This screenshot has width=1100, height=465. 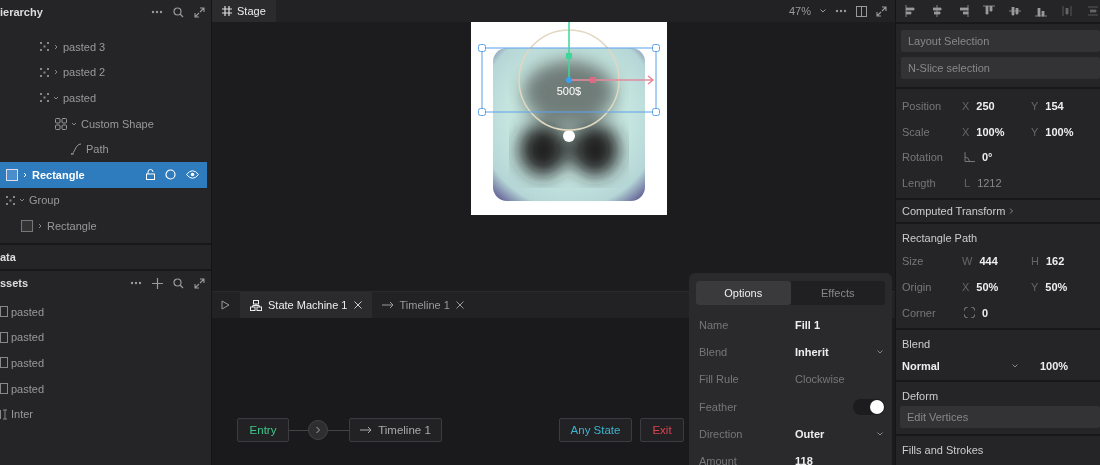 What do you see at coordinates (225, 305) in the screenshot?
I see `play-icon` at bounding box center [225, 305].